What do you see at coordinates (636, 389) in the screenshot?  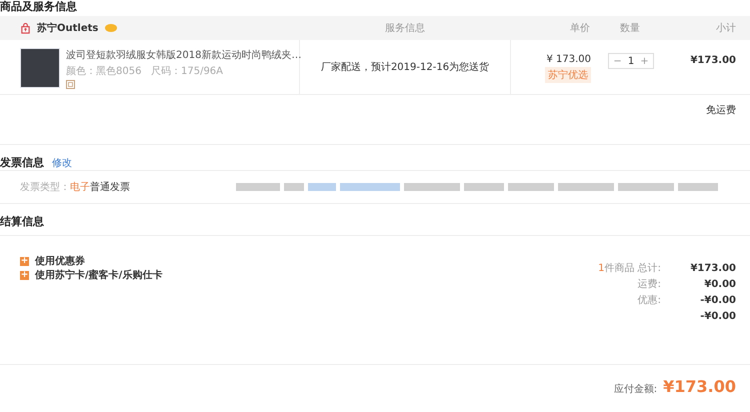 I see `payable-label: 应付金额:` at bounding box center [636, 389].